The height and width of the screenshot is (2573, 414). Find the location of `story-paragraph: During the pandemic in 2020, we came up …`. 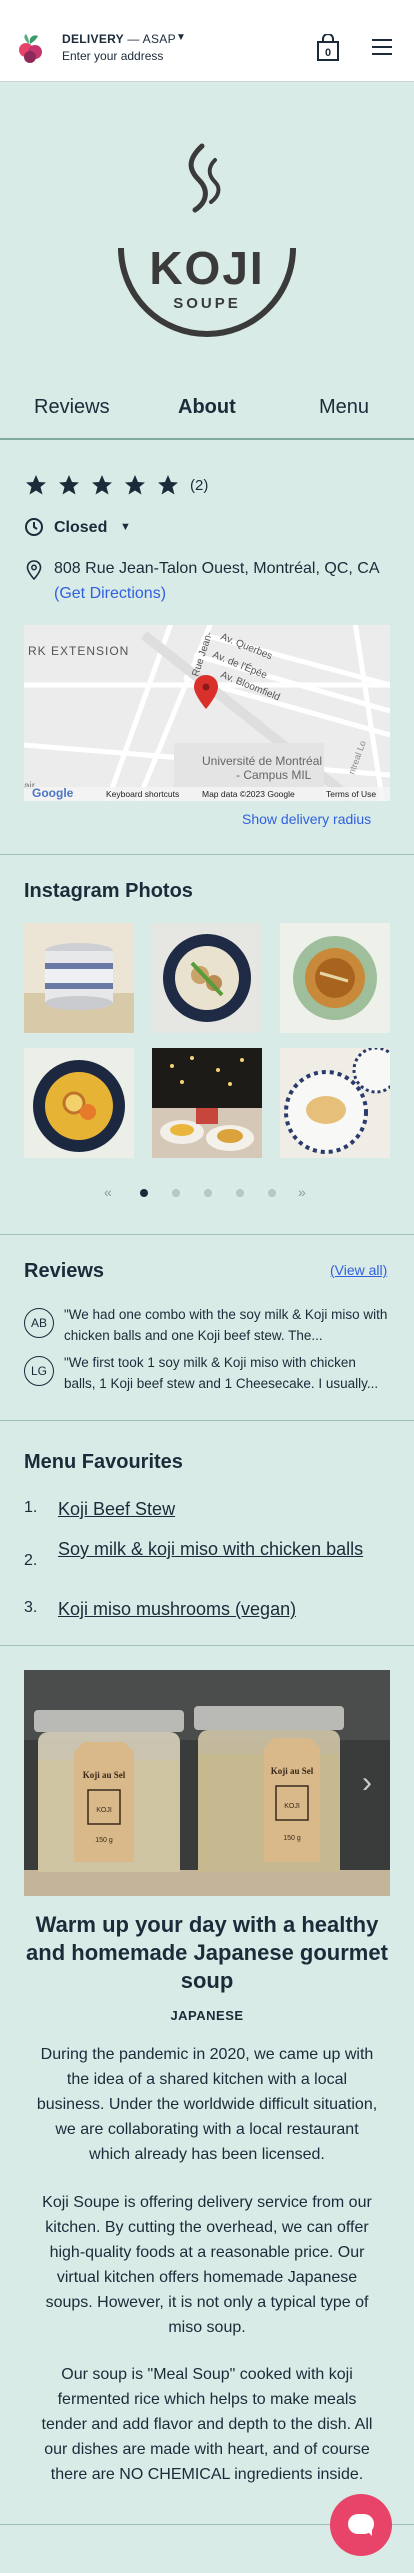

story-paragraph: During the pandemic in 2020, we came up … is located at coordinates (207, 2104).